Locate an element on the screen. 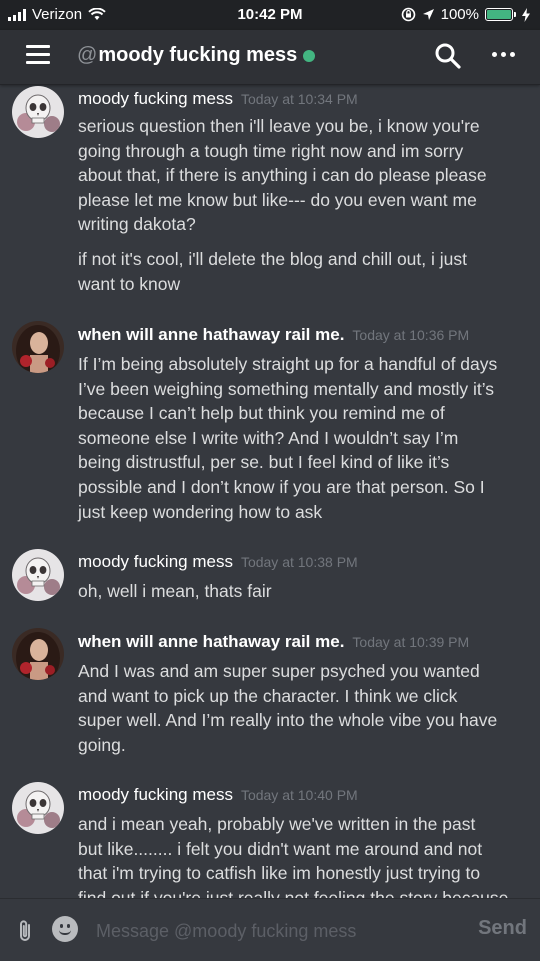 The height and width of the screenshot is (961, 540). message-timestamp: Today at 10:39 PM is located at coordinates (411, 642).